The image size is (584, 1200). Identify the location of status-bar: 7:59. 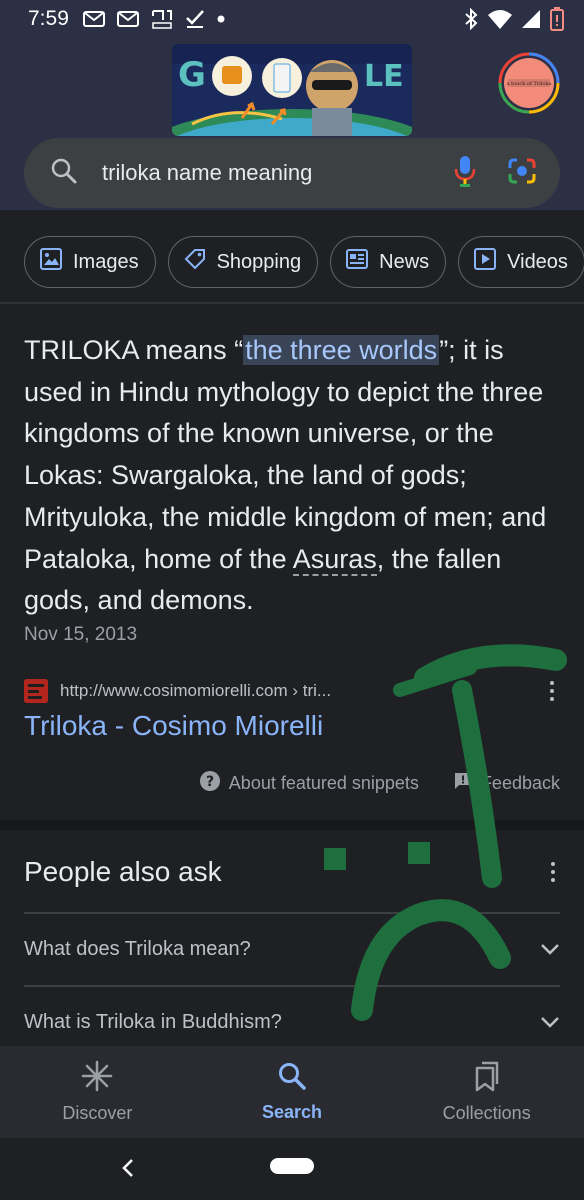
(292, 19).